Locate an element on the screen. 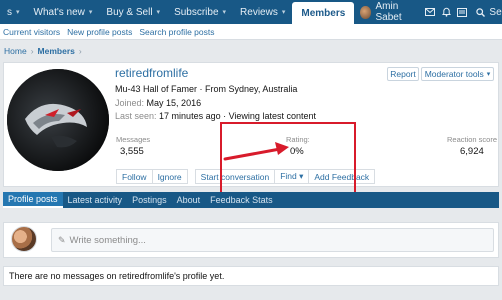 The height and width of the screenshot is (300, 502). breadcrumb-home: Home is located at coordinates (15, 51).